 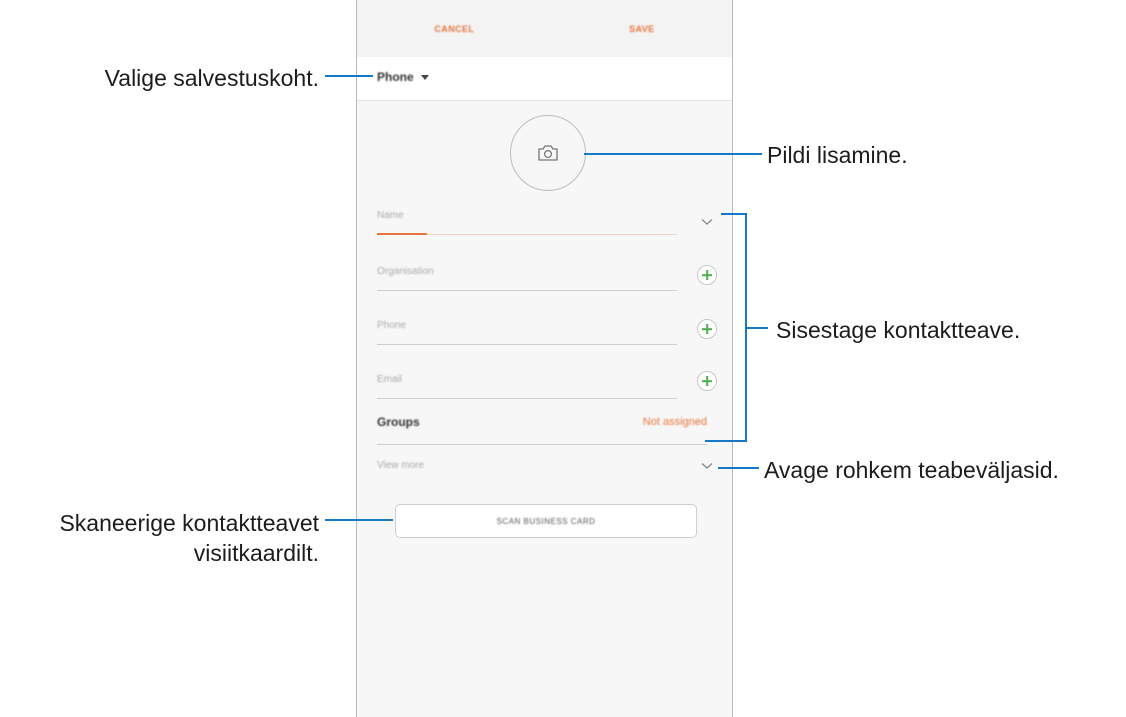 I want to click on email-field: Email, so click(x=527, y=386).